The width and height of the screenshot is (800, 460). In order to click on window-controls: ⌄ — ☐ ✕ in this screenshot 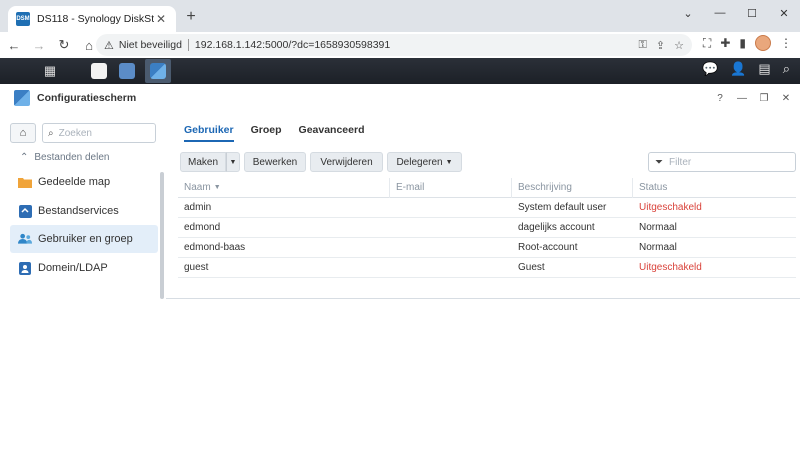, I will do `click(736, 14)`.